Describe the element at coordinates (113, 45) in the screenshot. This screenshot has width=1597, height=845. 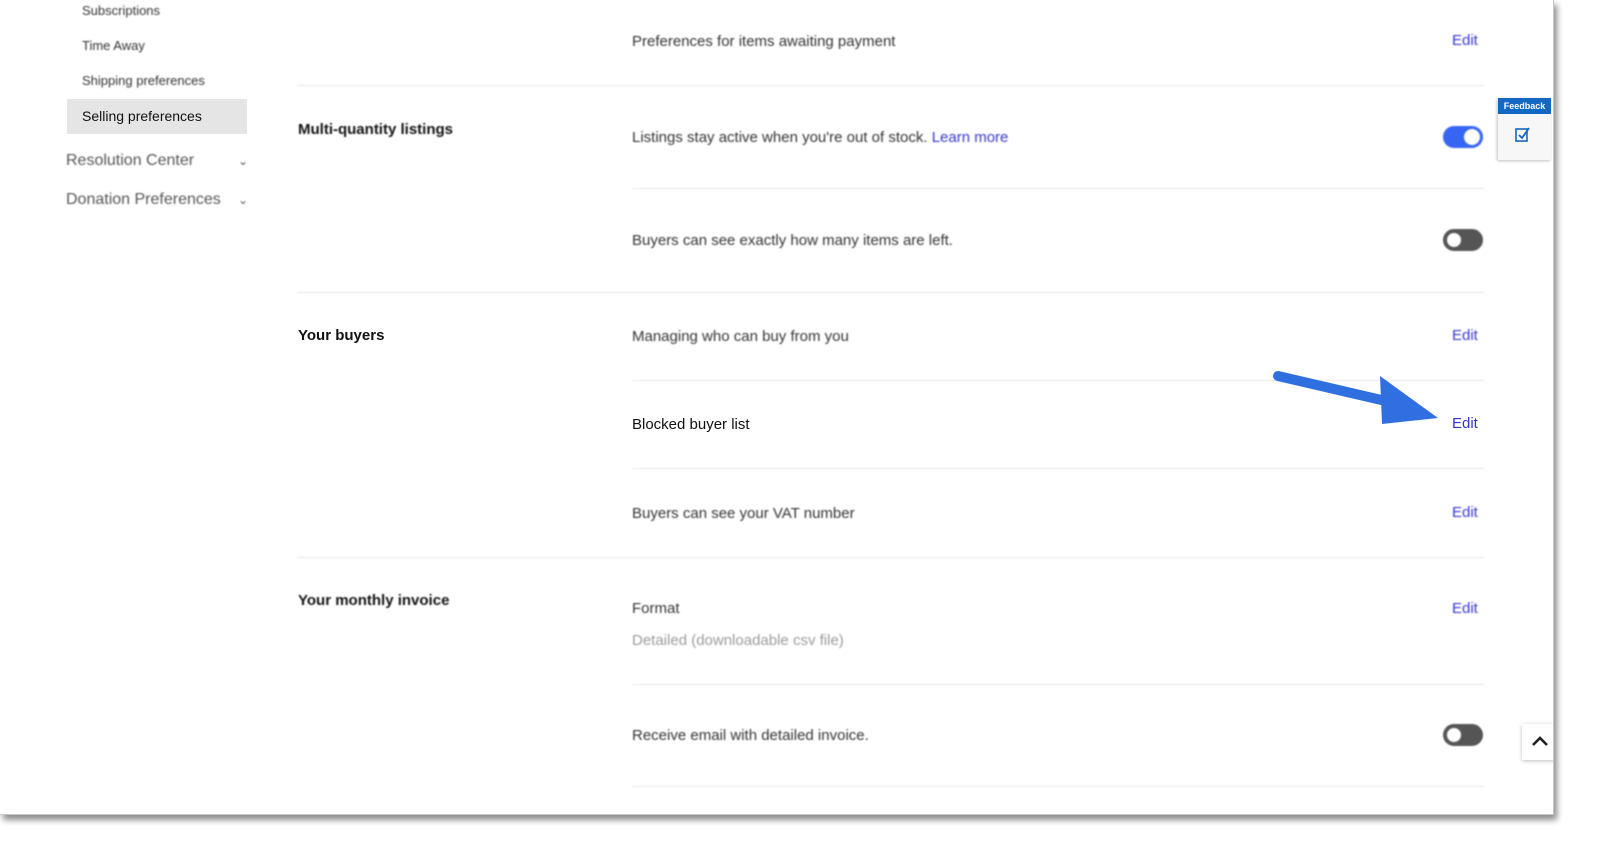
I see `sidebar-item-time-away: Time Away` at that location.